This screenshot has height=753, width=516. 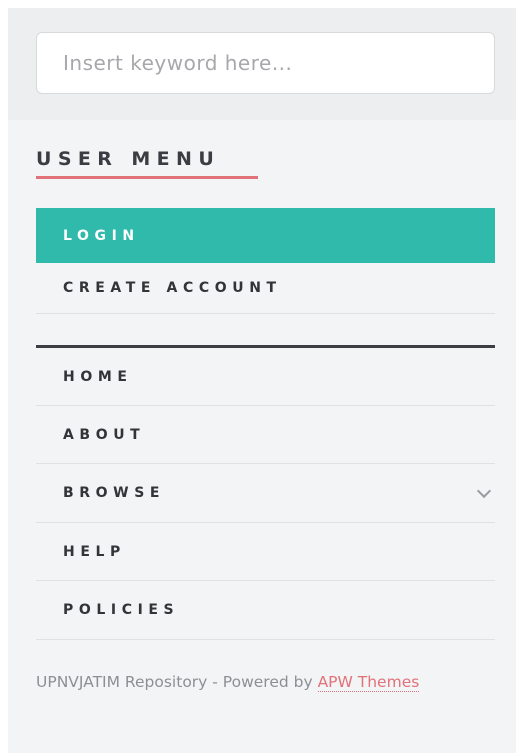 What do you see at coordinates (128, 159) in the screenshot?
I see `user-menu-title: USER MENU` at bounding box center [128, 159].